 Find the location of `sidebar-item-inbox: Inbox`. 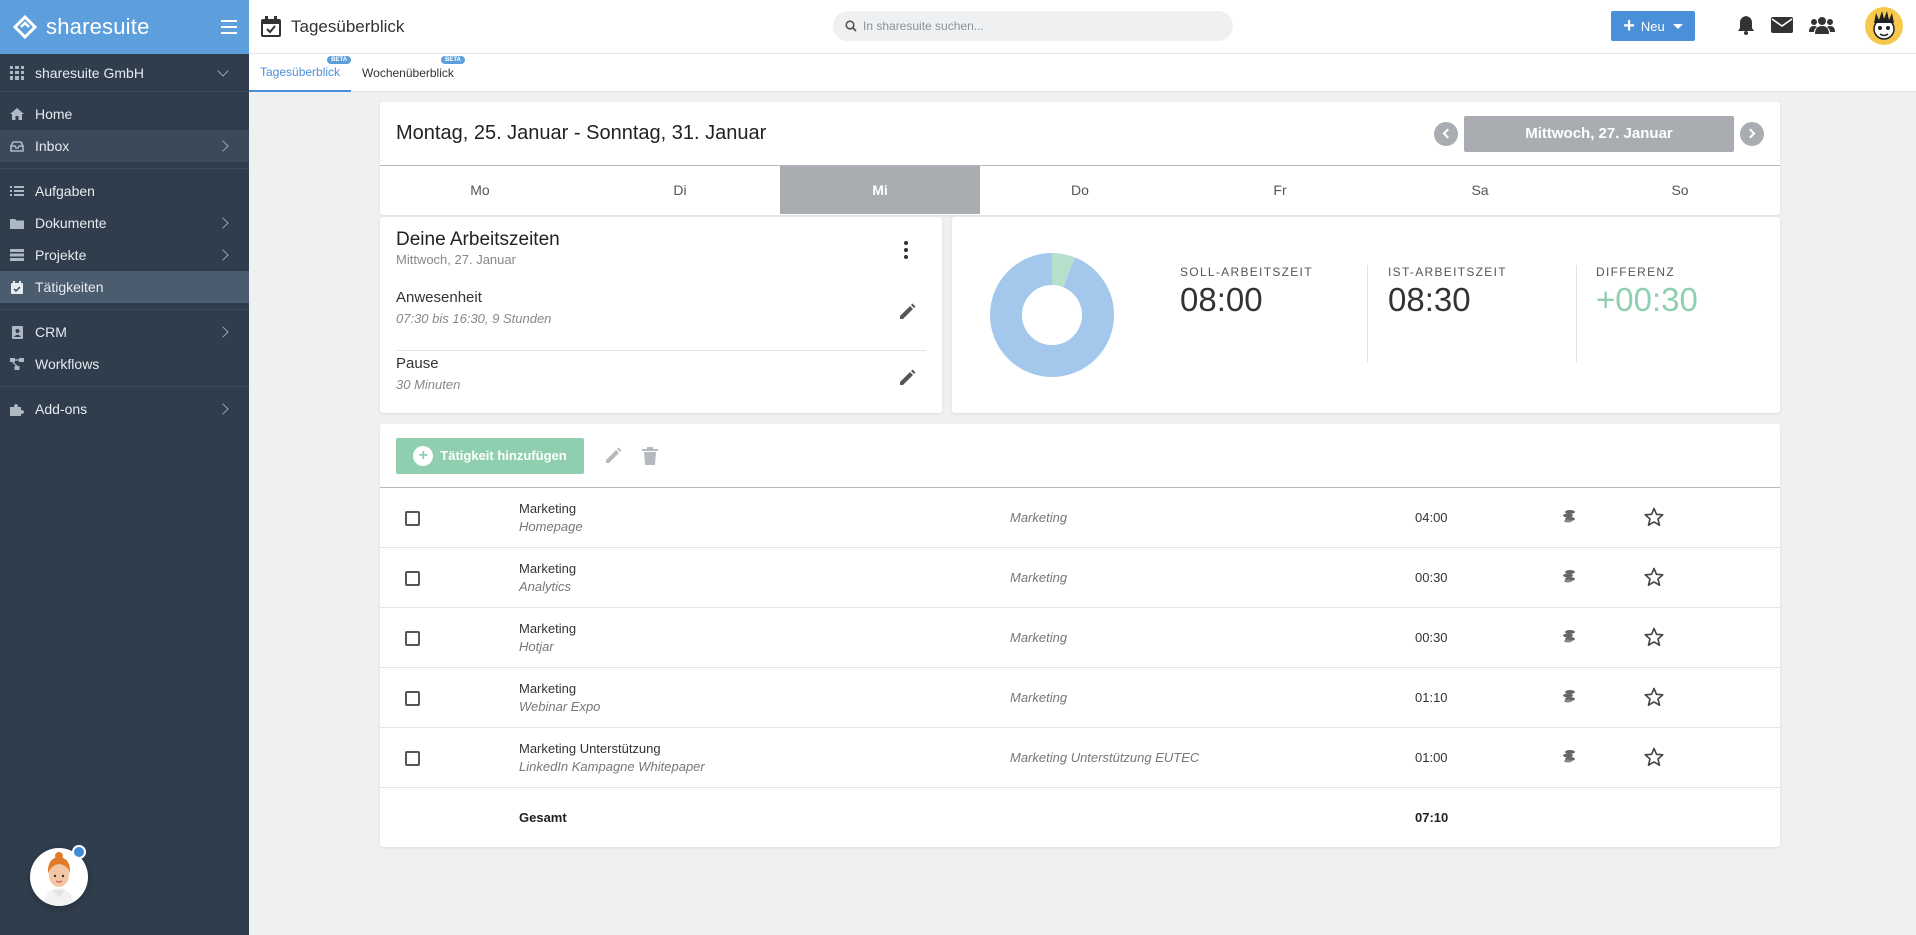

sidebar-item-inbox: Inbox is located at coordinates (124, 146).